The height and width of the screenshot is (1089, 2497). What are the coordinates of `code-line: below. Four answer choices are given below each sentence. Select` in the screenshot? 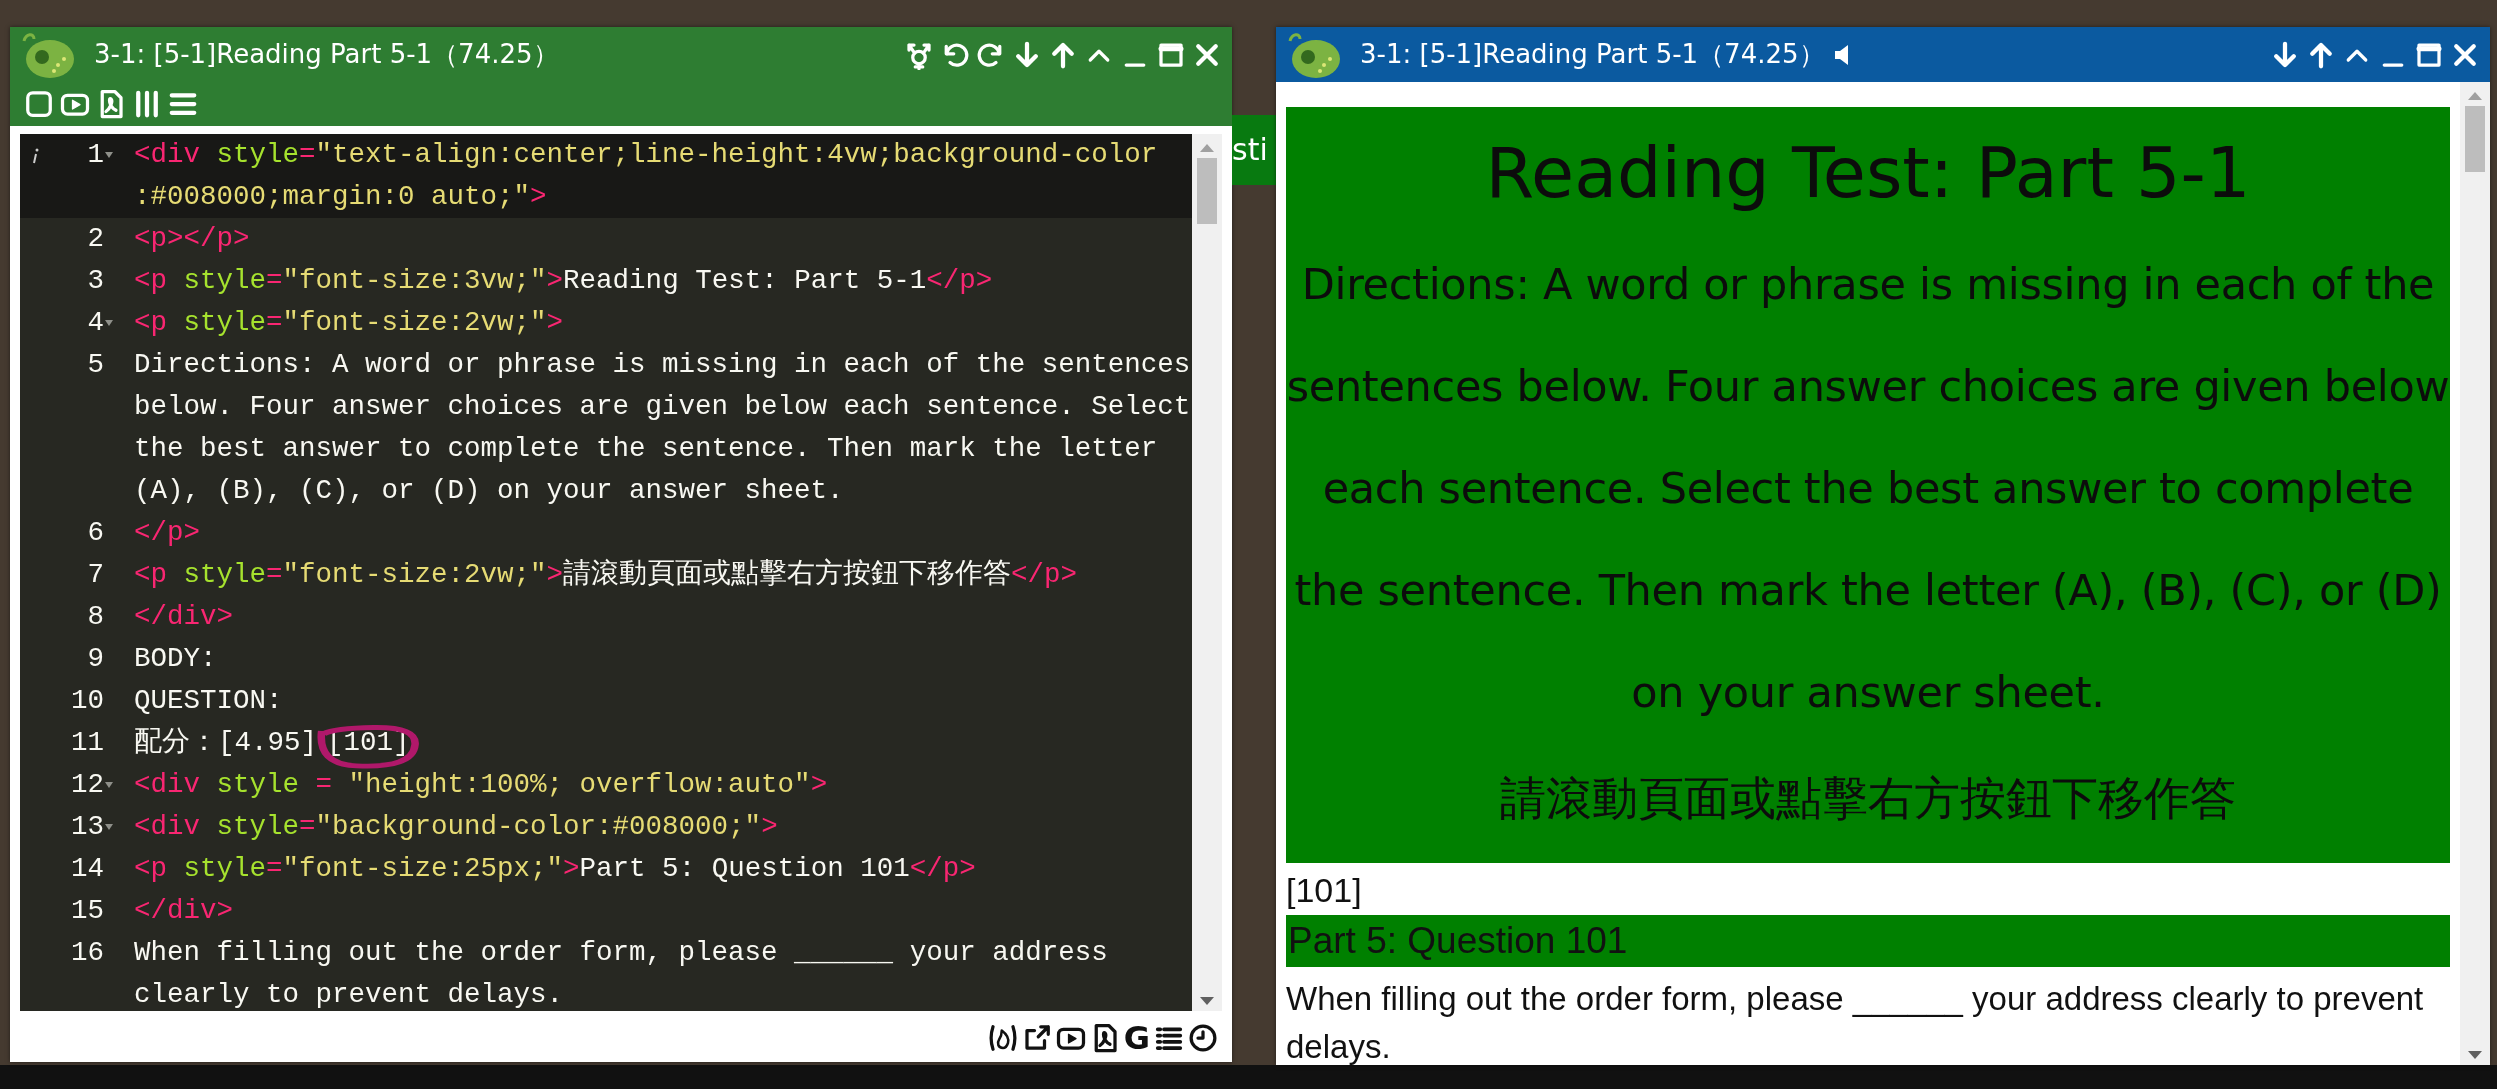 It's located at (662, 407).